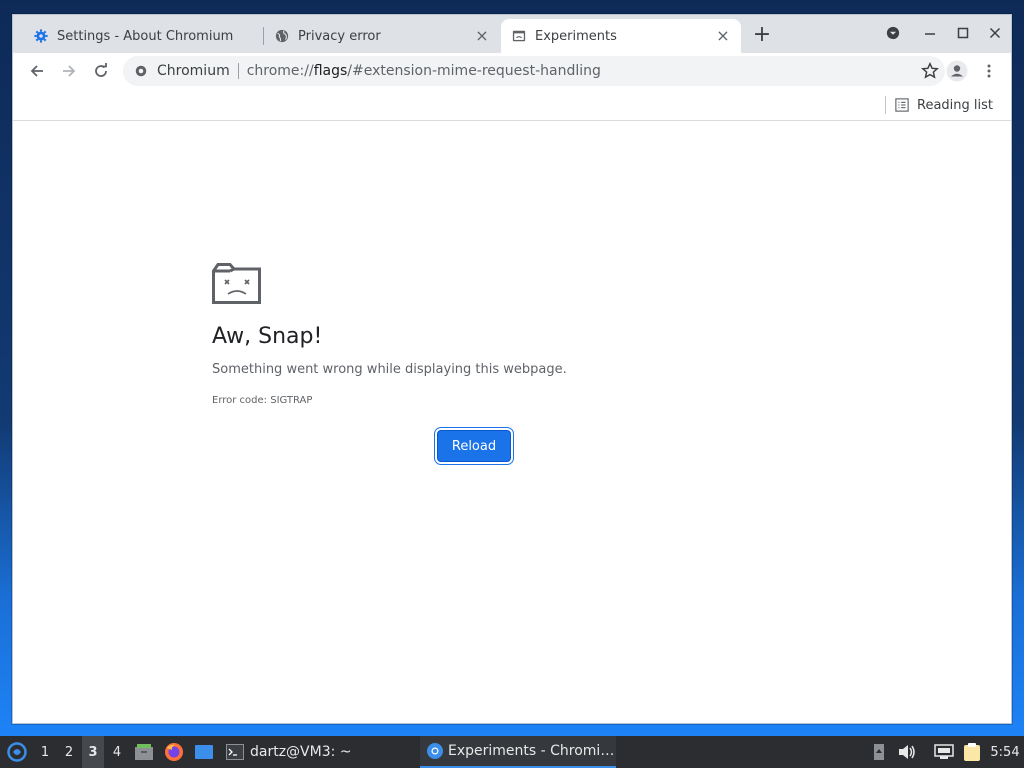 This screenshot has width=1024, height=768. Describe the element at coordinates (893, 33) in the screenshot. I see `tab-search-icon` at that location.